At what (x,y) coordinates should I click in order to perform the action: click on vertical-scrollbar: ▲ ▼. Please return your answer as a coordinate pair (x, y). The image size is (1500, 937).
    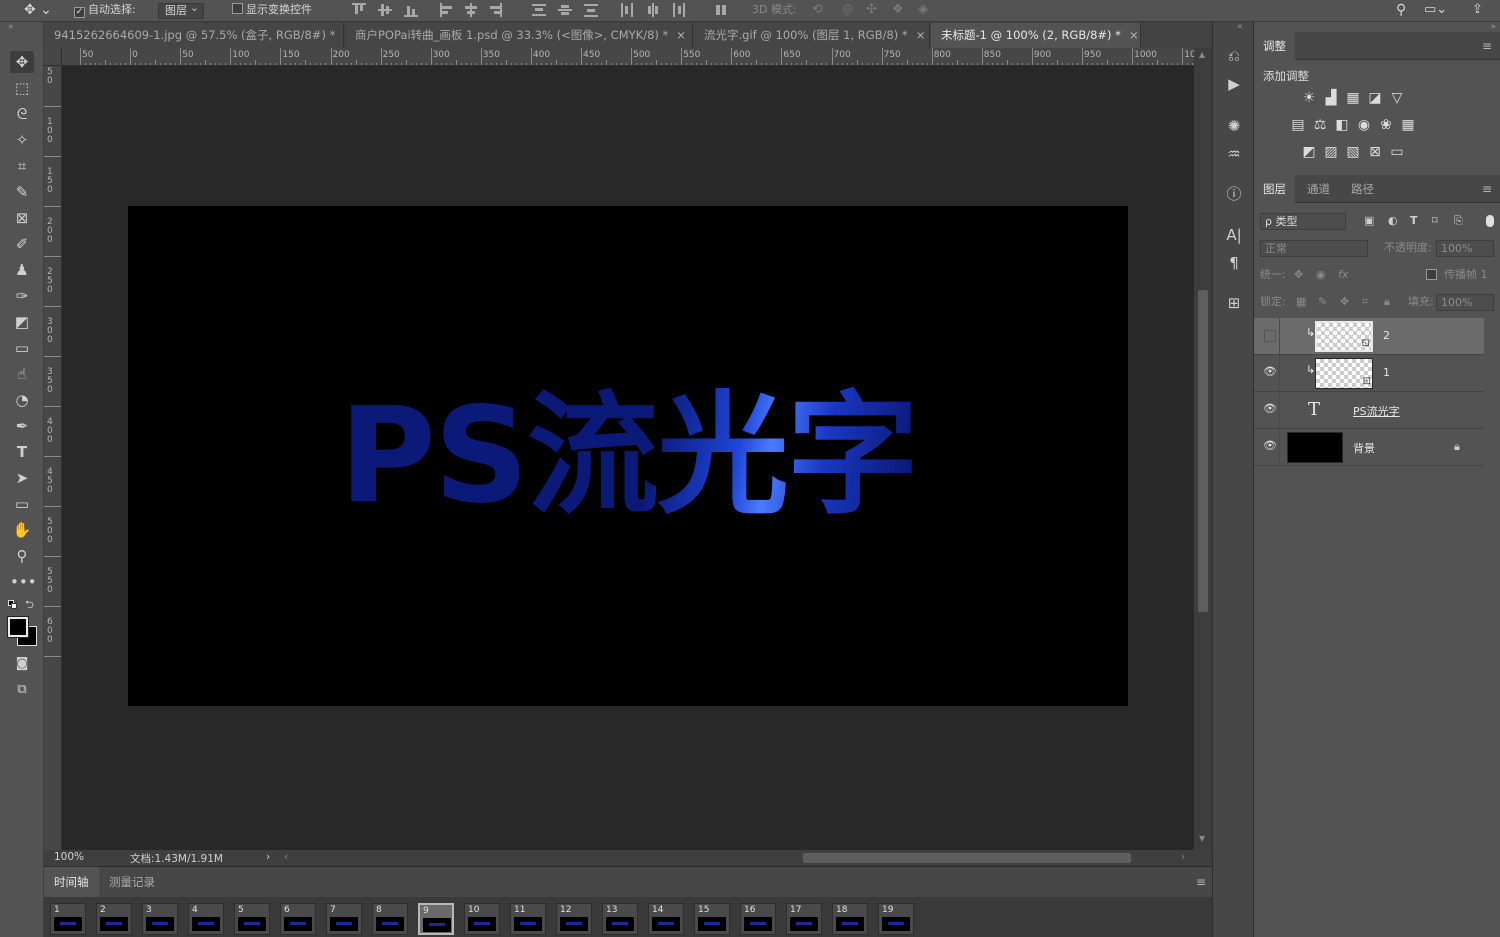
    Looking at the image, I should click on (1203, 449).